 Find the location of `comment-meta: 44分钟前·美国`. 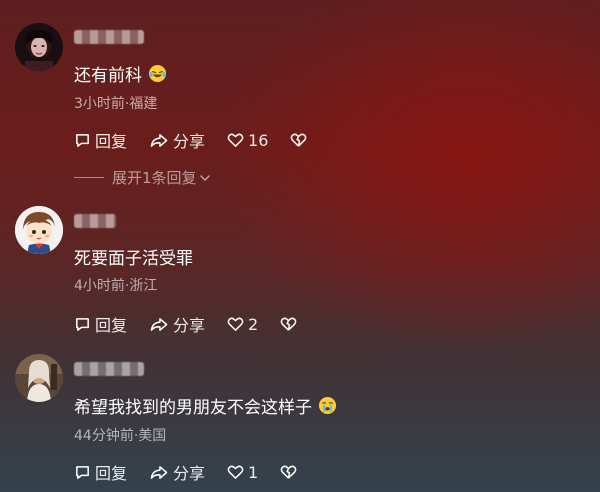

comment-meta: 44分钟前·美国 is located at coordinates (120, 436).